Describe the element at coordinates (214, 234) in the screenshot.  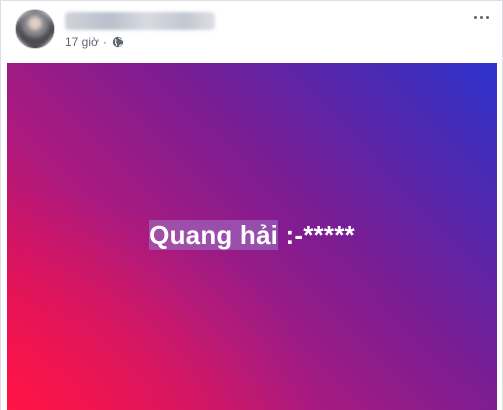
I see `post-text-highlighted: Quang hải` at that location.